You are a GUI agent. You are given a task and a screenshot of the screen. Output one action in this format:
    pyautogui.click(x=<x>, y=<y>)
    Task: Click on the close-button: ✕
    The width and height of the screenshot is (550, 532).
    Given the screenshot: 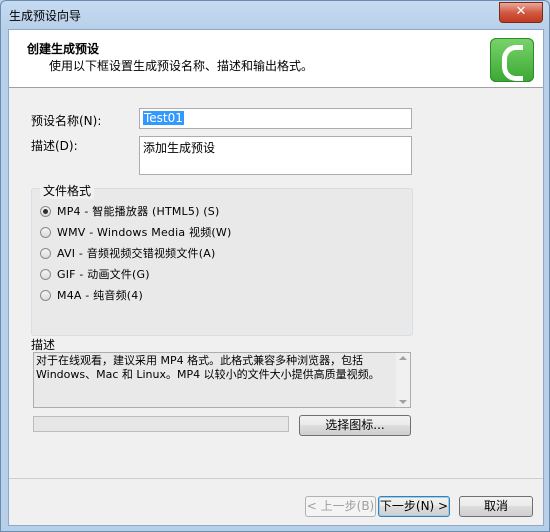 What is the action you would take?
    pyautogui.click(x=521, y=12)
    